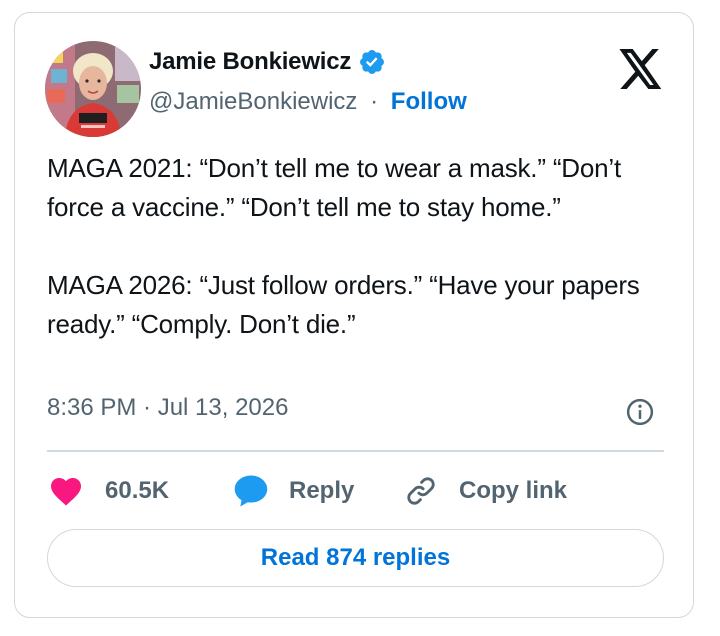 The image size is (720, 636). Describe the element at coordinates (66, 491) in the screenshot. I see `heart-icon` at that location.